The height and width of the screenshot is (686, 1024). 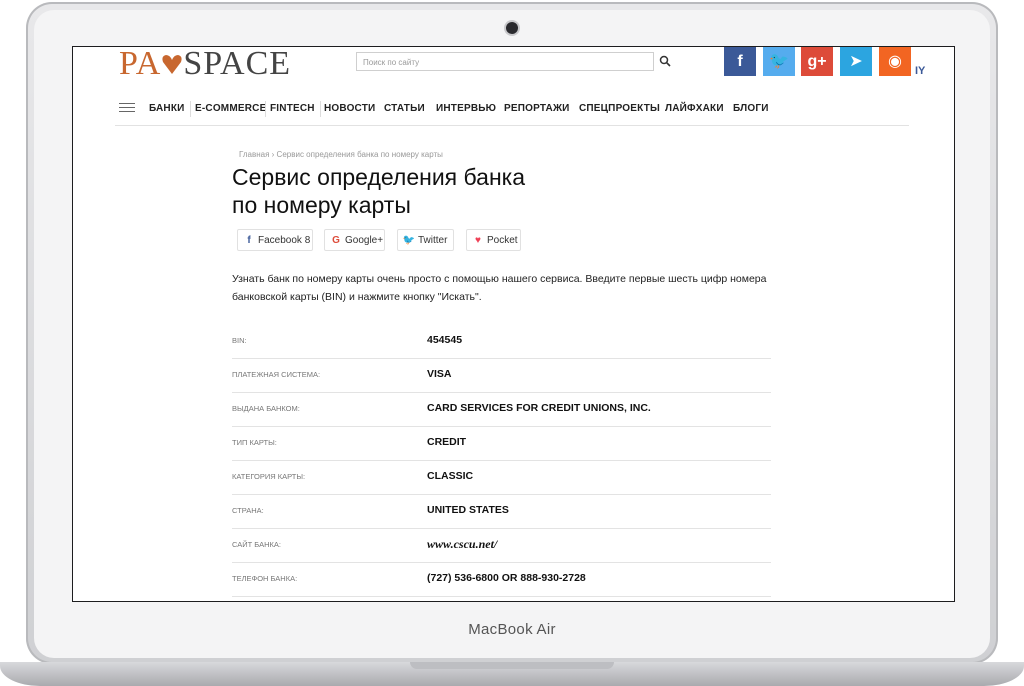 What do you see at coordinates (751, 109) in the screenshot?
I see `nav-item-9: БЛОГИ` at bounding box center [751, 109].